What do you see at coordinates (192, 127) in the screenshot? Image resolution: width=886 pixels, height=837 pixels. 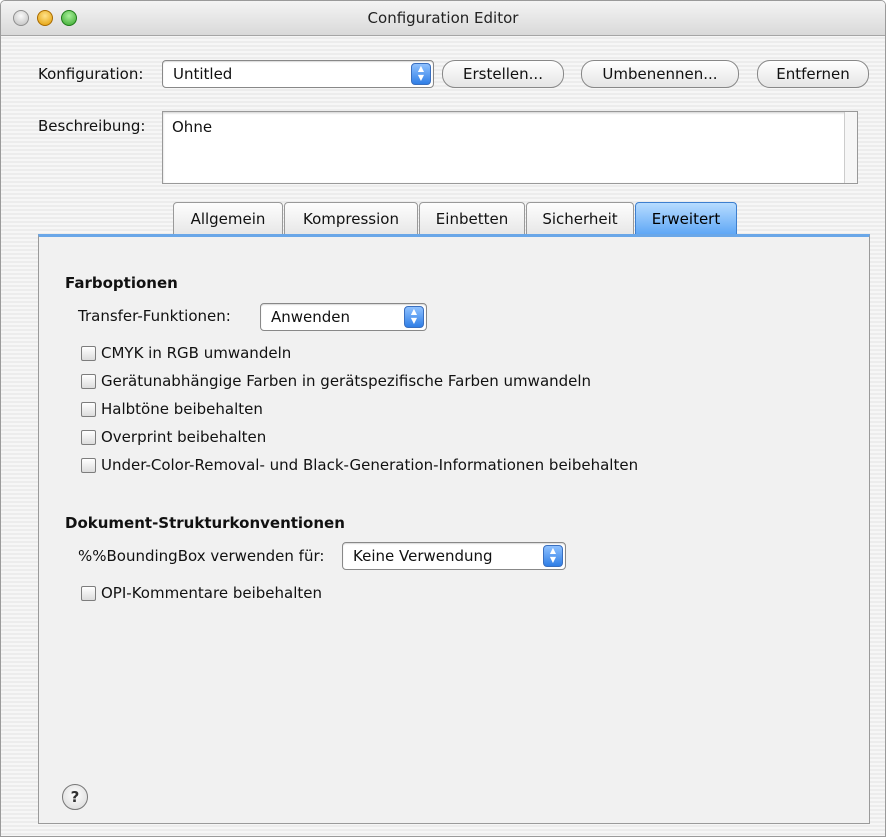 I see `description-value: Ohne` at bounding box center [192, 127].